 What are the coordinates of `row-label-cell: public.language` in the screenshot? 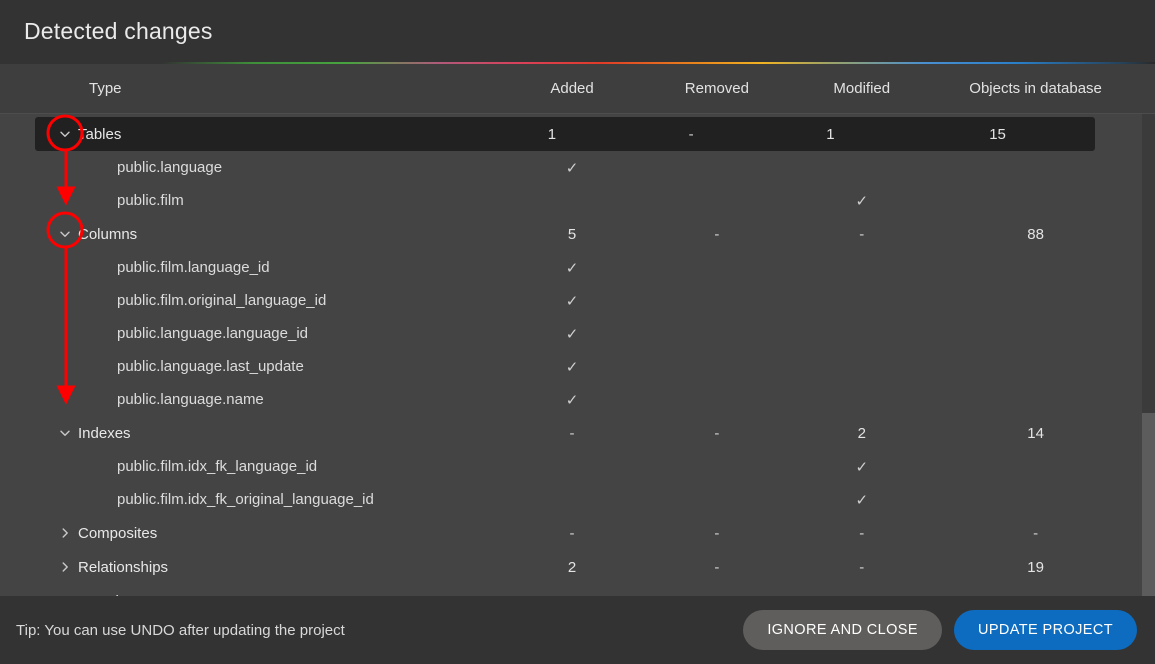 It's located at (250, 167).